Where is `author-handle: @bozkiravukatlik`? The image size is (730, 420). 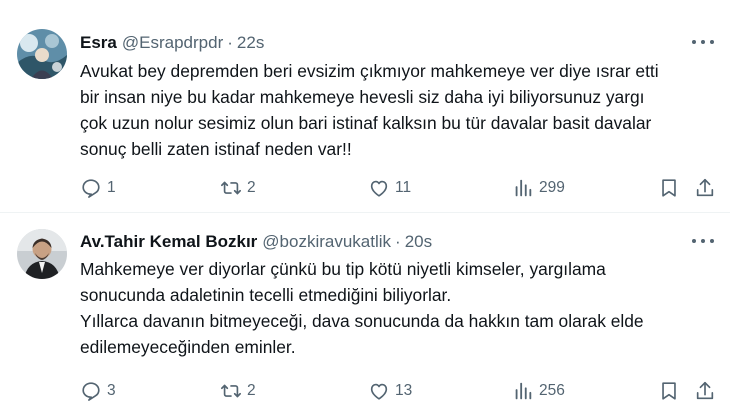
author-handle: @bozkiravukatlik is located at coordinates (326, 242).